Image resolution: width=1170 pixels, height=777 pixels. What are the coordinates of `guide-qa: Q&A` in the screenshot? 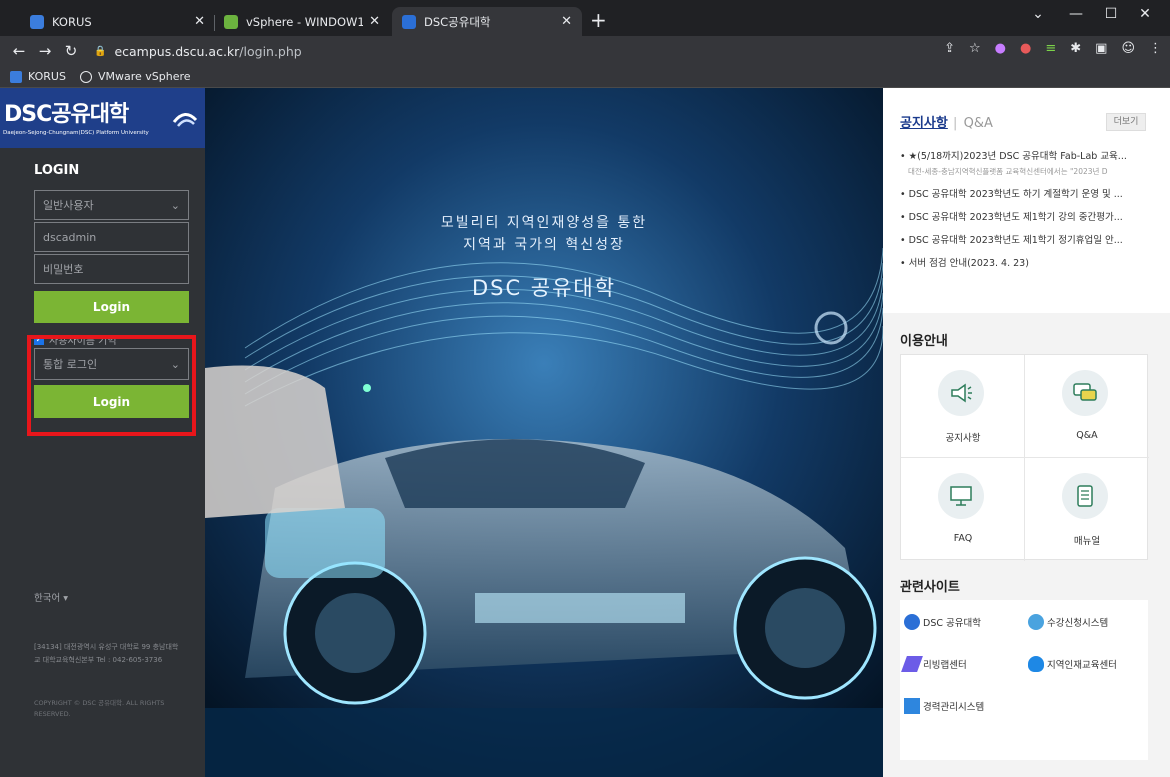 It's located at (1087, 406).